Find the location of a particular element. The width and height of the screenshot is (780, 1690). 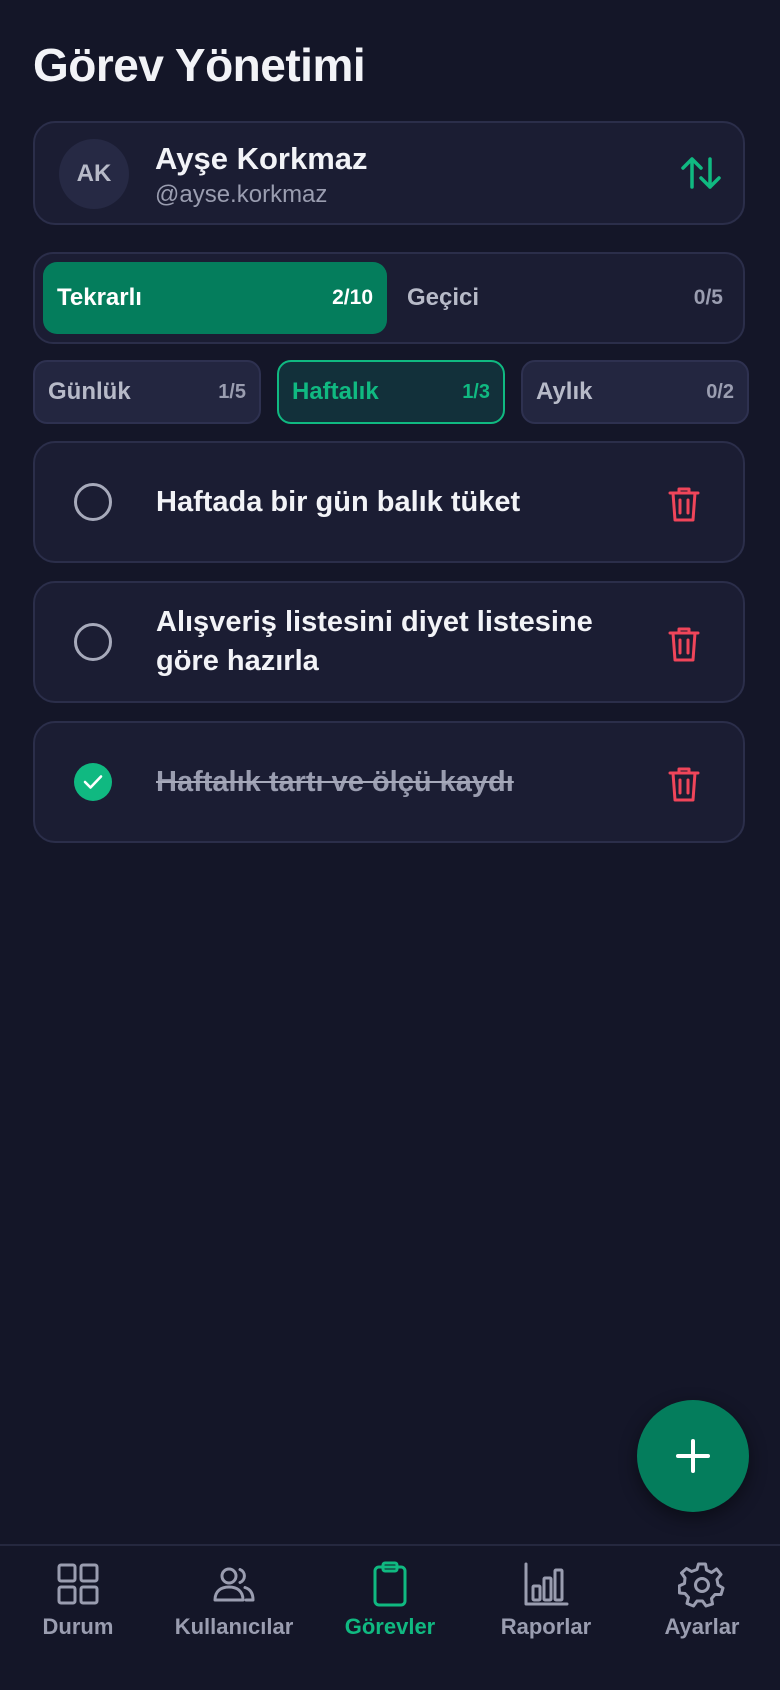

filter-monthly-label: Aylık is located at coordinates (564, 391).